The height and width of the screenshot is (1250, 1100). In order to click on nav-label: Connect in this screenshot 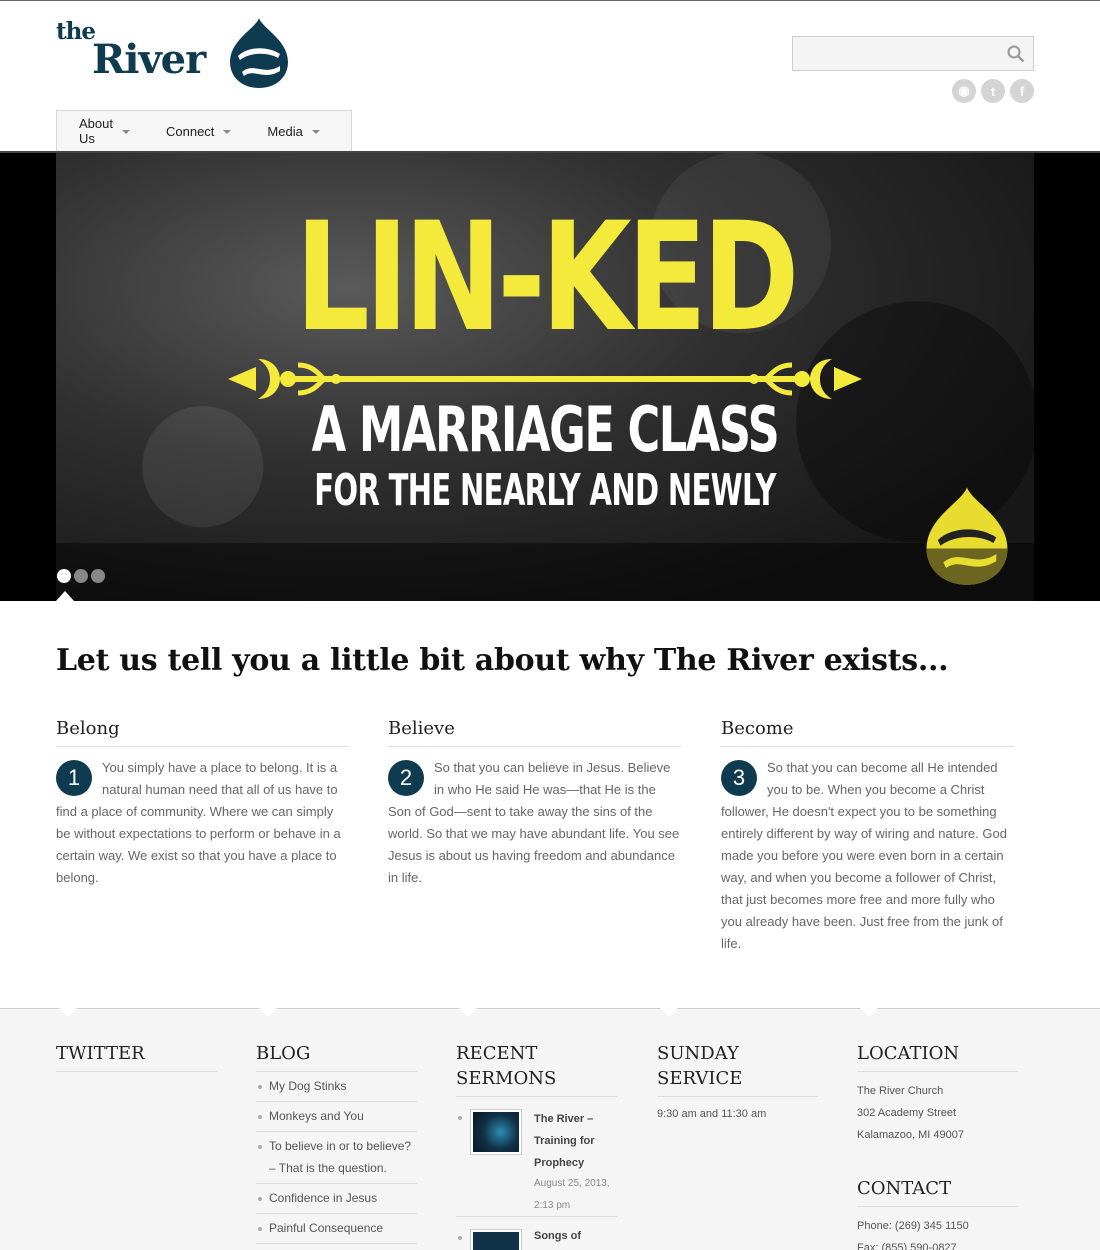, I will do `click(190, 131)`.